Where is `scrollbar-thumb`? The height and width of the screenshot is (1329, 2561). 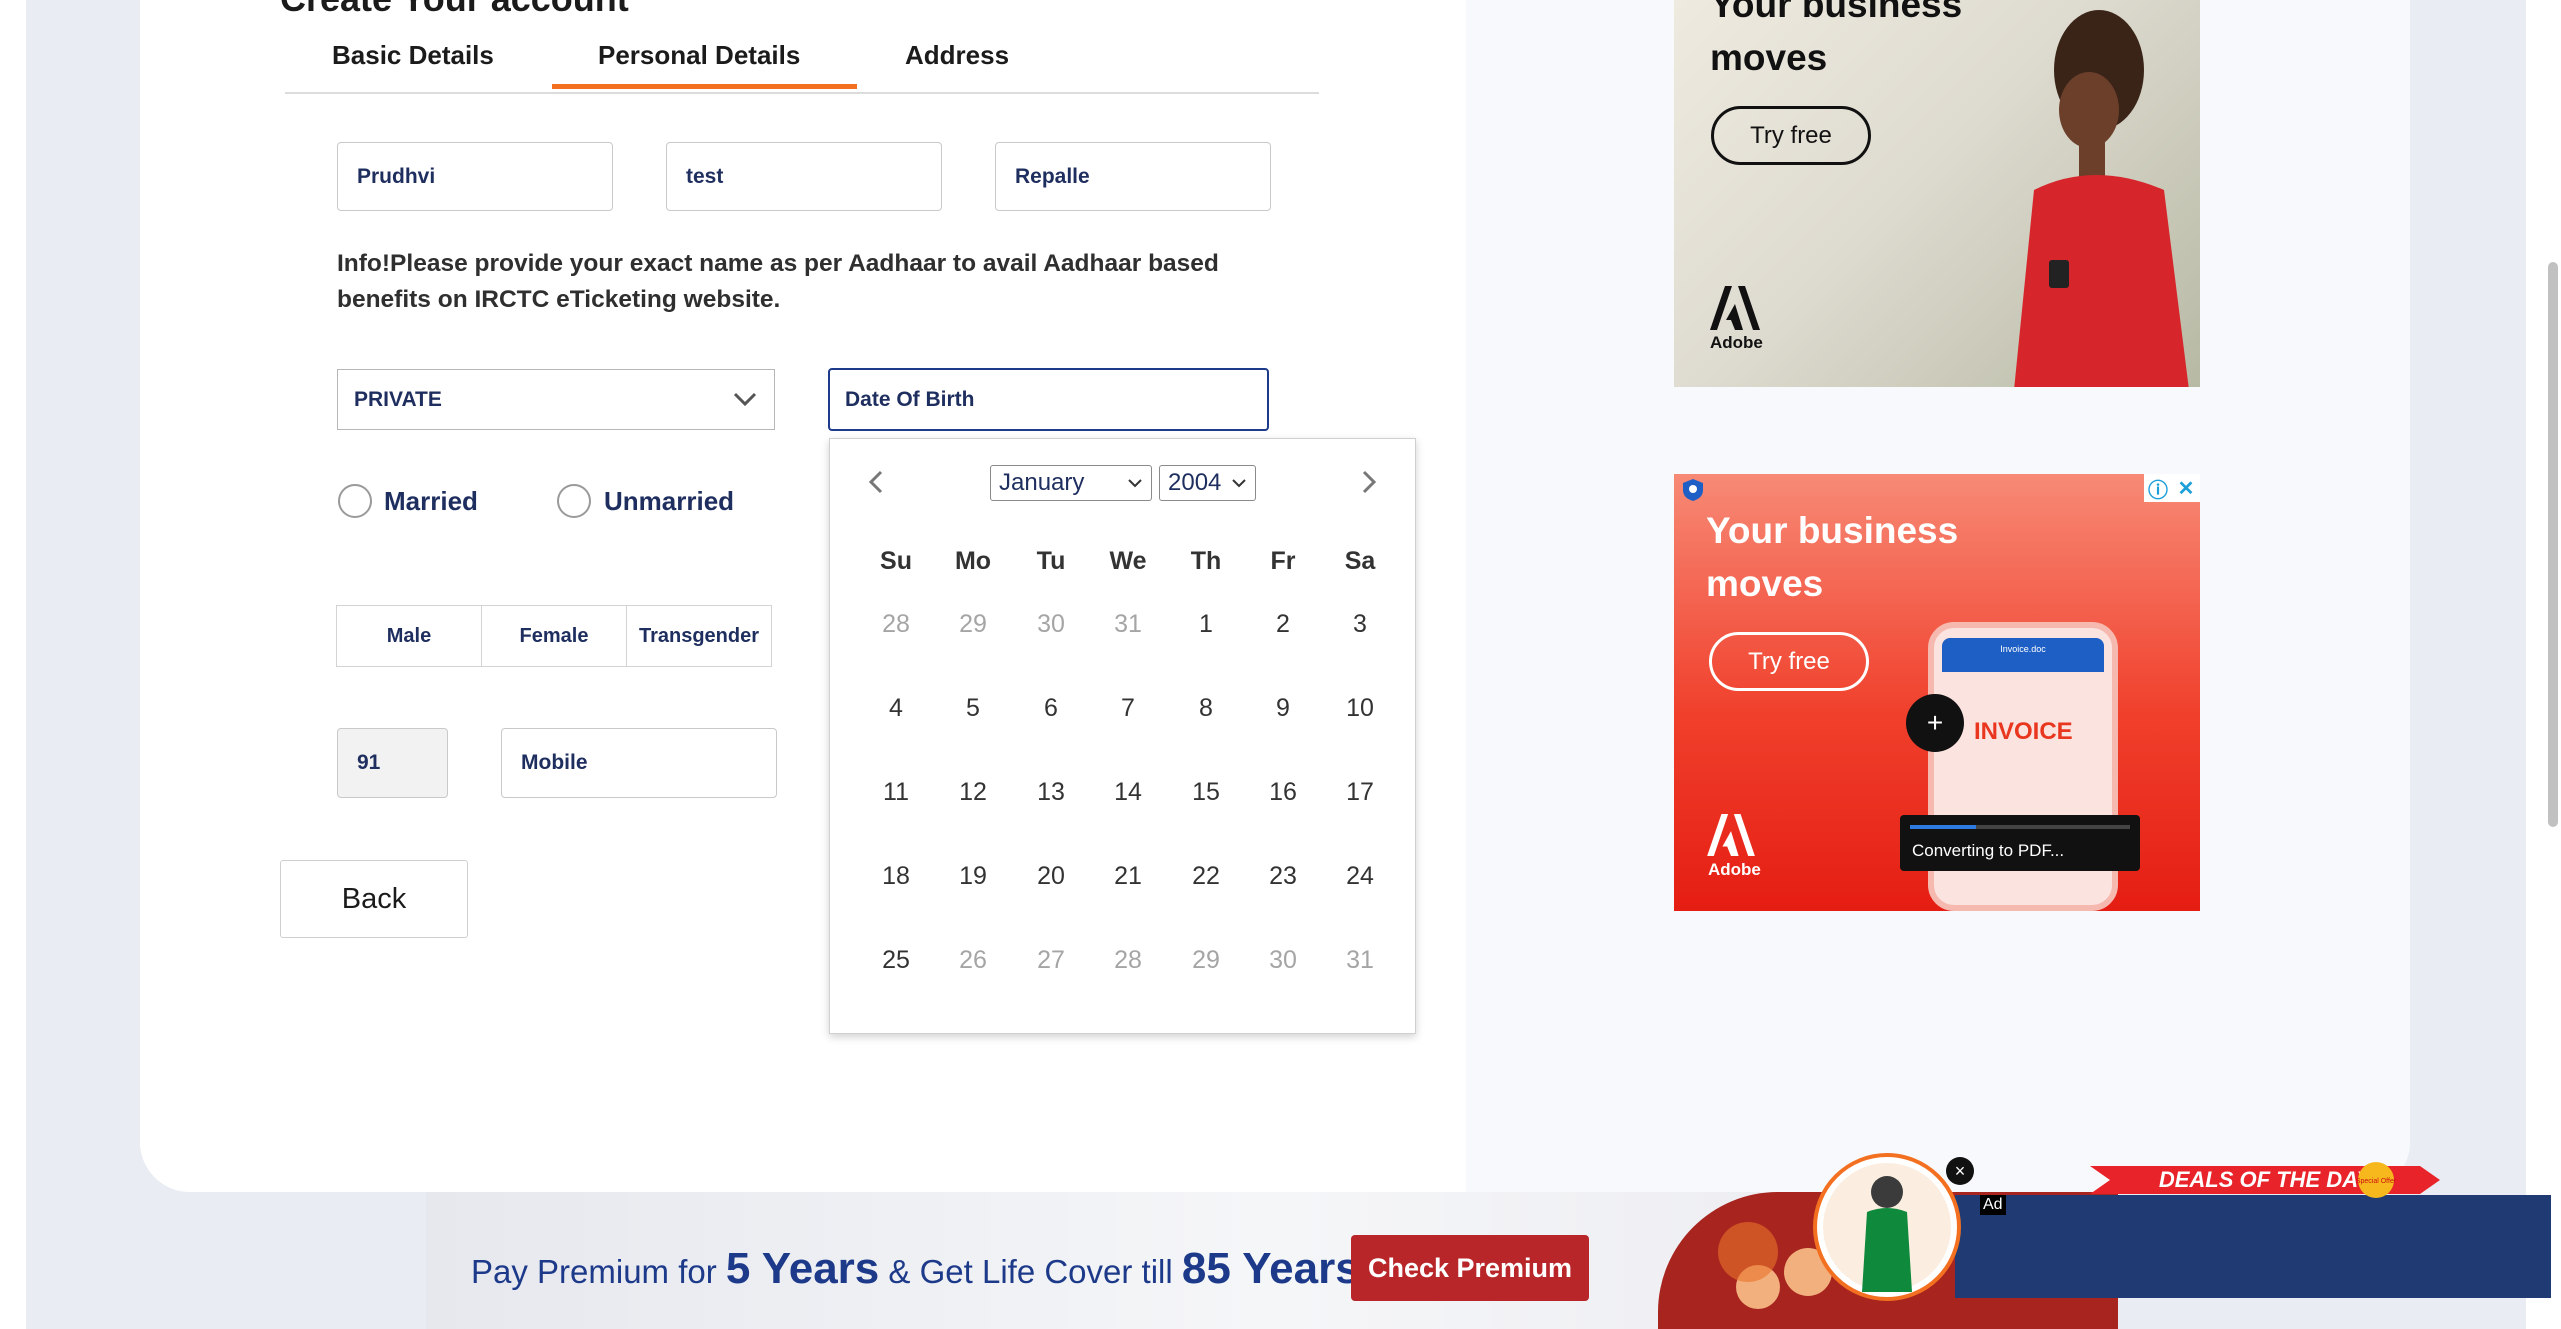
scrollbar-thumb is located at coordinates (2553, 544).